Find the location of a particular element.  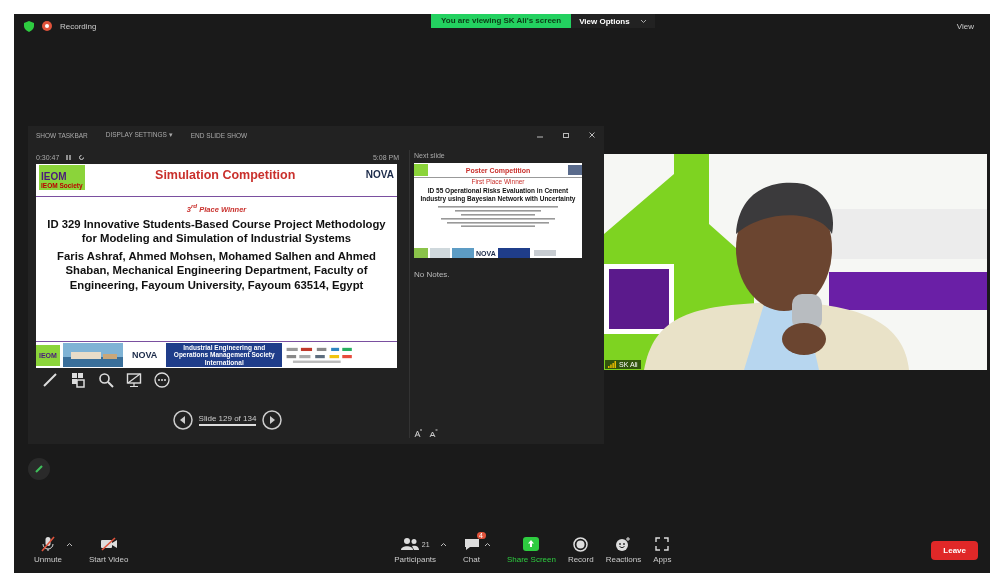

restore-icon is located at coordinates (566, 135).